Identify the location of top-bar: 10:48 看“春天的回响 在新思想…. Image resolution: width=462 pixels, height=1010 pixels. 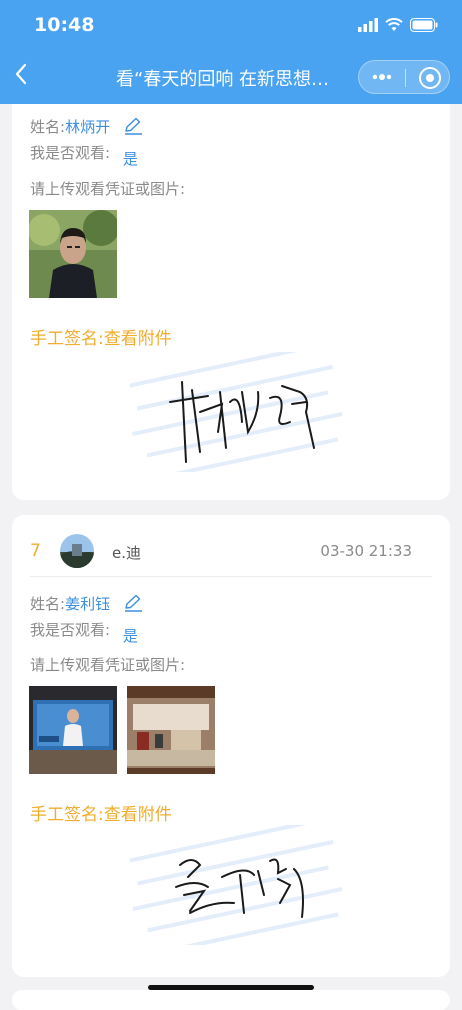
(231, 52).